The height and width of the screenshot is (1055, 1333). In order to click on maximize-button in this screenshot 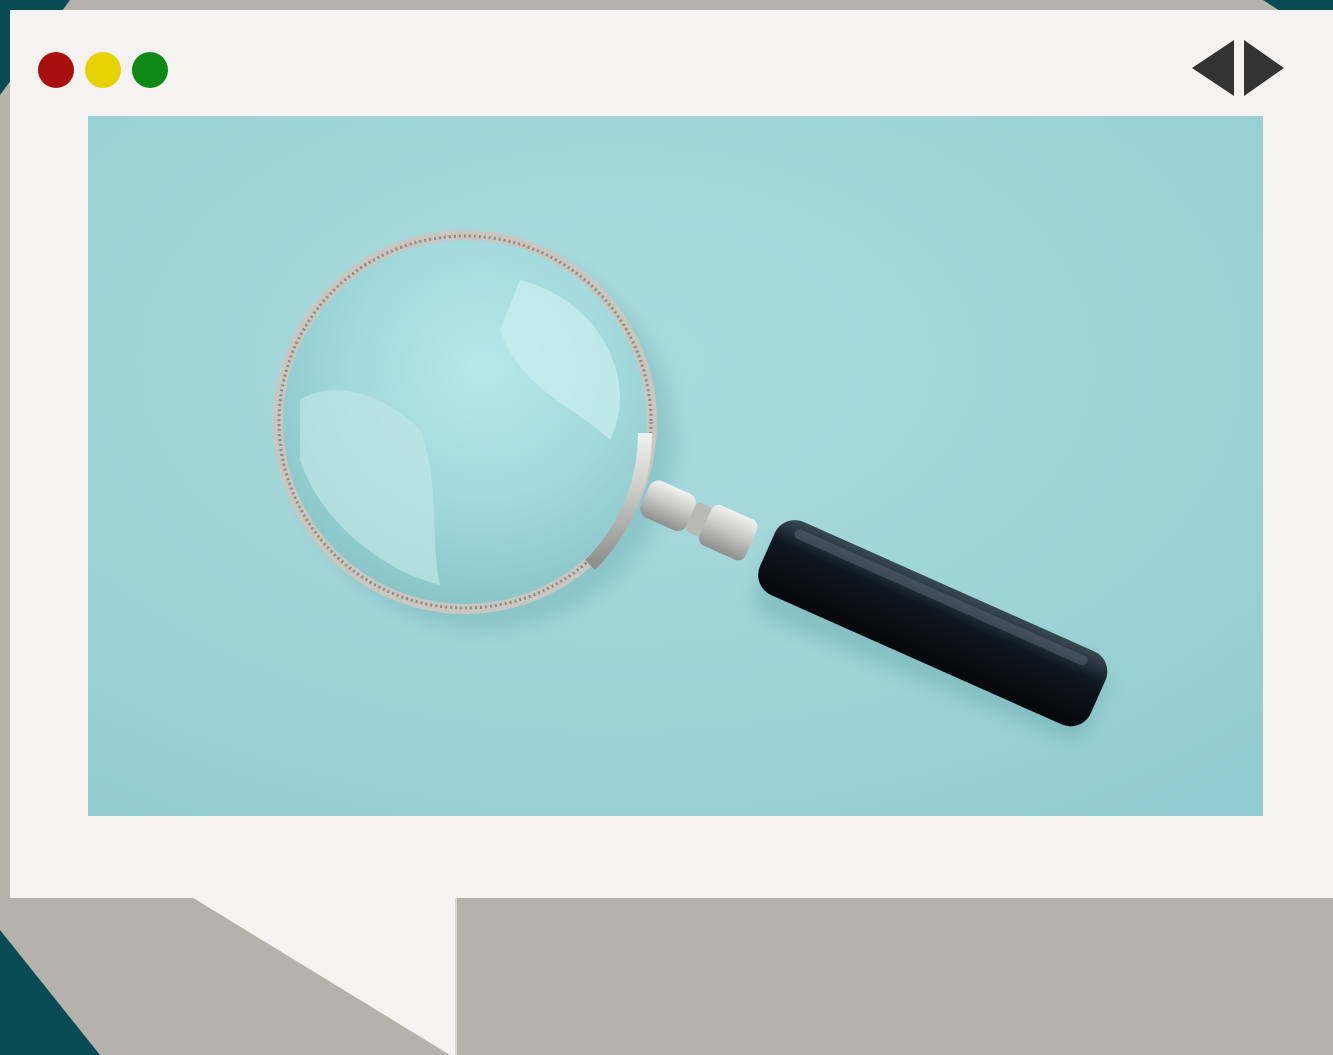, I will do `click(150, 70)`.